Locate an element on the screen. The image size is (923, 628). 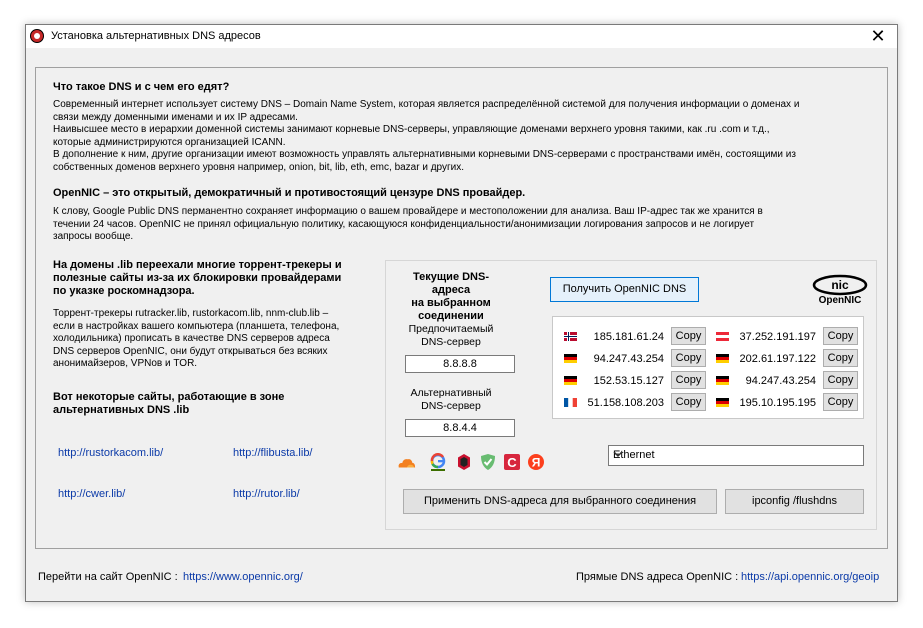
connection-select: Ethernet is located at coordinates (736, 455).